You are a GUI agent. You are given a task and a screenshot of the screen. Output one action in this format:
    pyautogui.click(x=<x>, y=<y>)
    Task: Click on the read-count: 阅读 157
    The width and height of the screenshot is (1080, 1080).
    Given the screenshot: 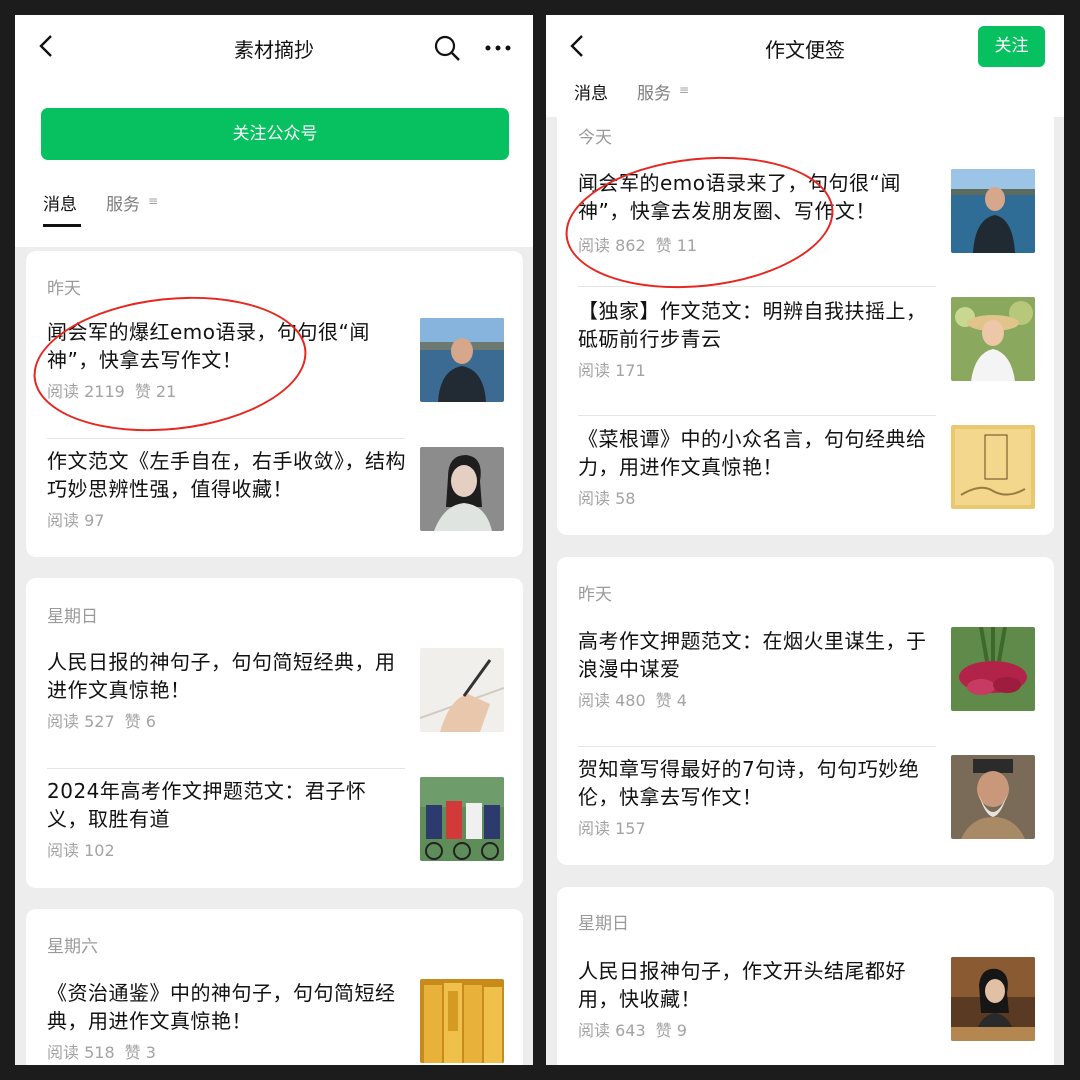 What is the action you would take?
    pyautogui.click(x=612, y=828)
    